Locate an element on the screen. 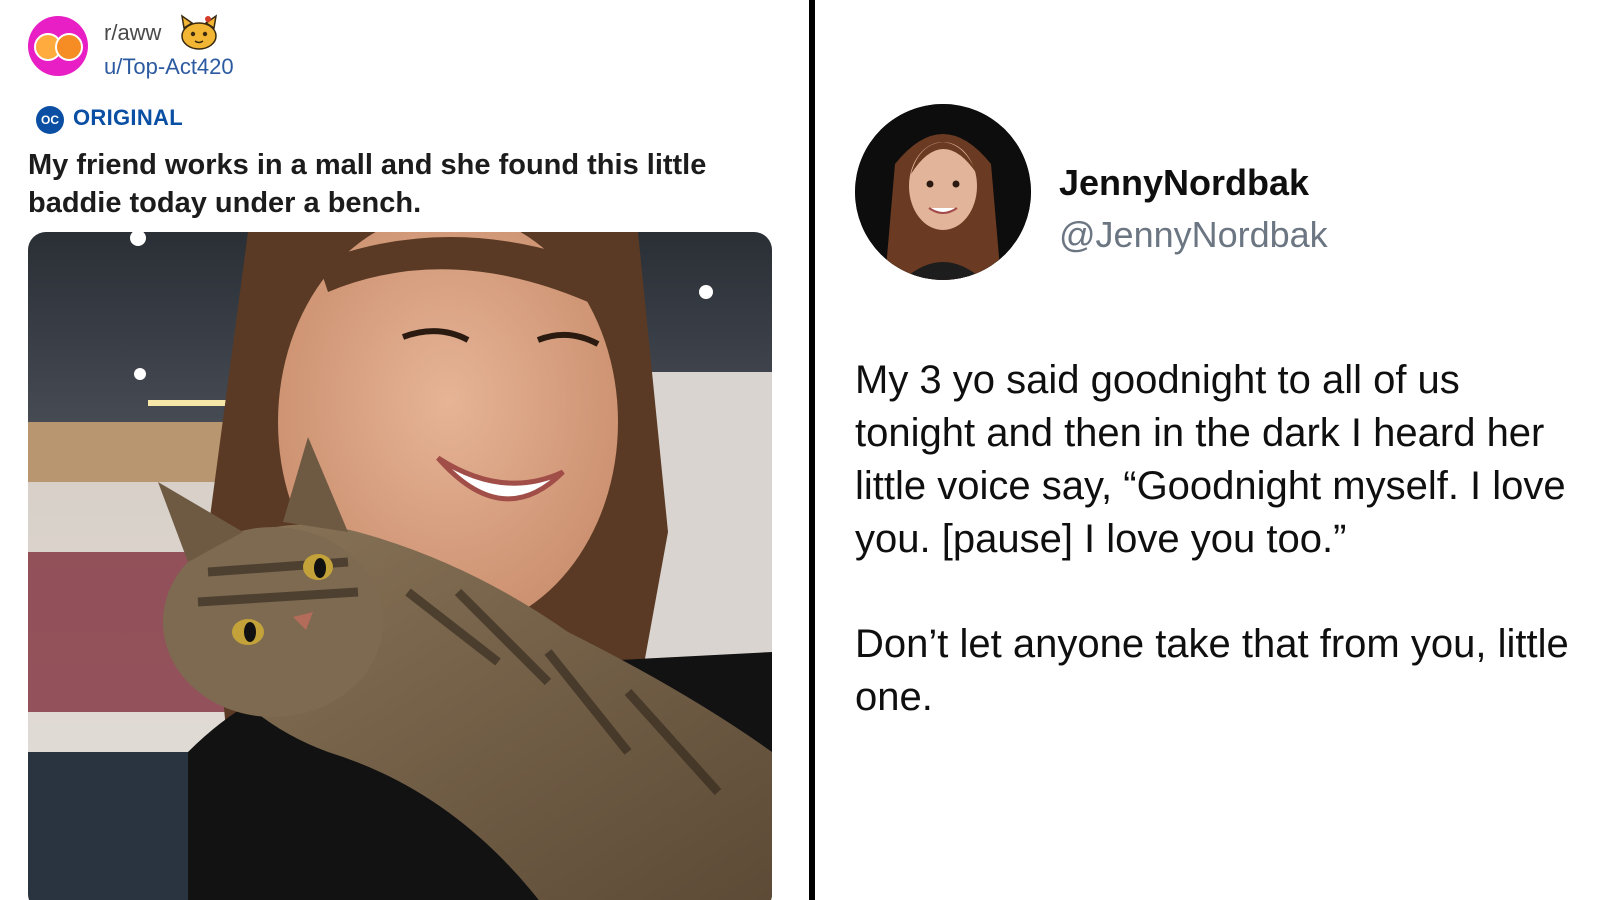 The height and width of the screenshot is (900, 1600). flair-label: ORIGINAL is located at coordinates (128, 117).